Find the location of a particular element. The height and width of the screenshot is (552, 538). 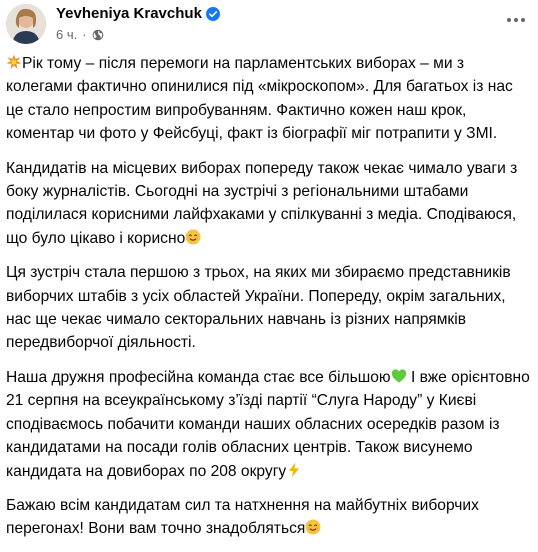

avatar-photo is located at coordinates (26, 24).